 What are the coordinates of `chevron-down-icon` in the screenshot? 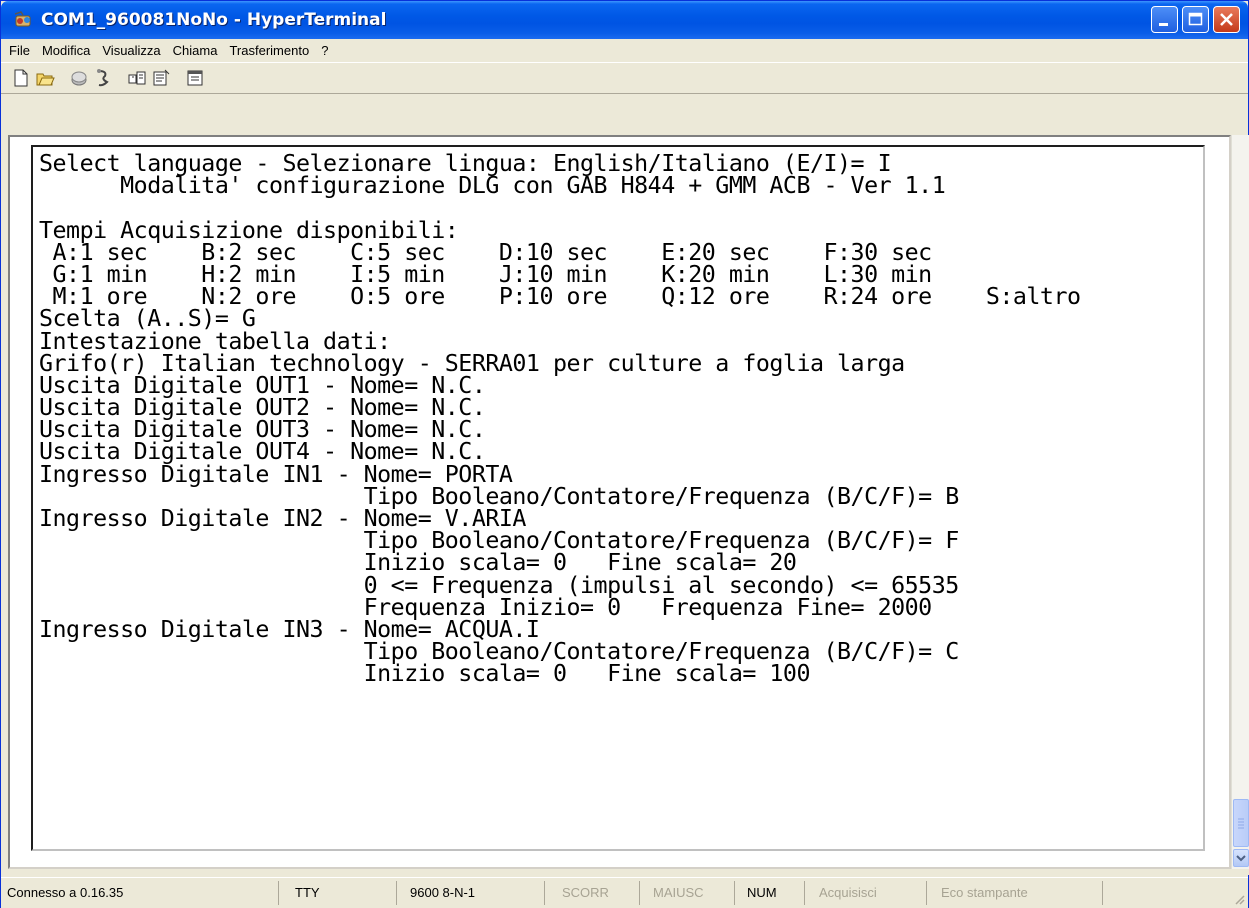 It's located at (1241, 858).